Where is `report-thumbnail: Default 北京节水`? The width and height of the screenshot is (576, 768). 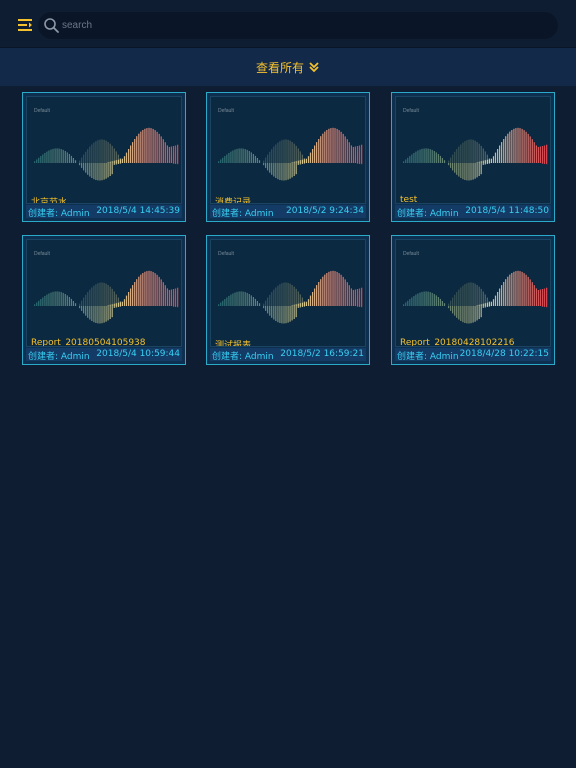 report-thumbnail: Default 北京节水 is located at coordinates (104, 150).